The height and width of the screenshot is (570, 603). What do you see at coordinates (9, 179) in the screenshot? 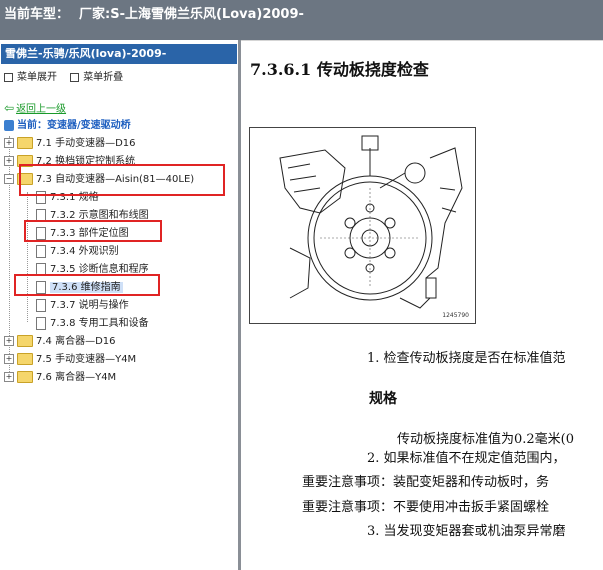
I see `collapse-minus-icon: −` at bounding box center [9, 179].